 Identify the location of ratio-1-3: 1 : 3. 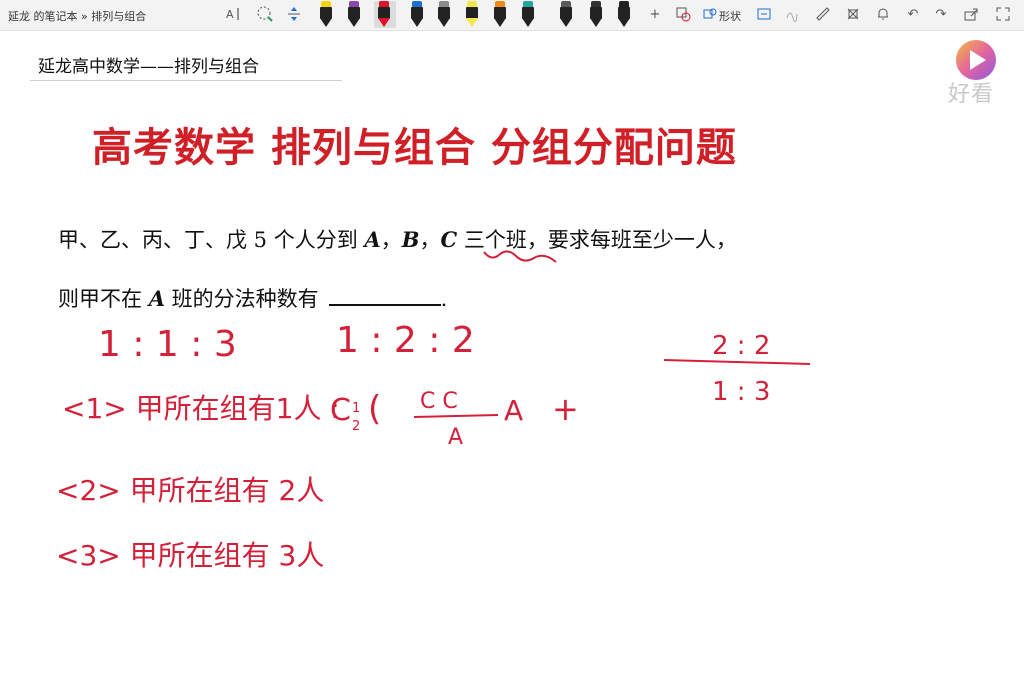
(741, 392).